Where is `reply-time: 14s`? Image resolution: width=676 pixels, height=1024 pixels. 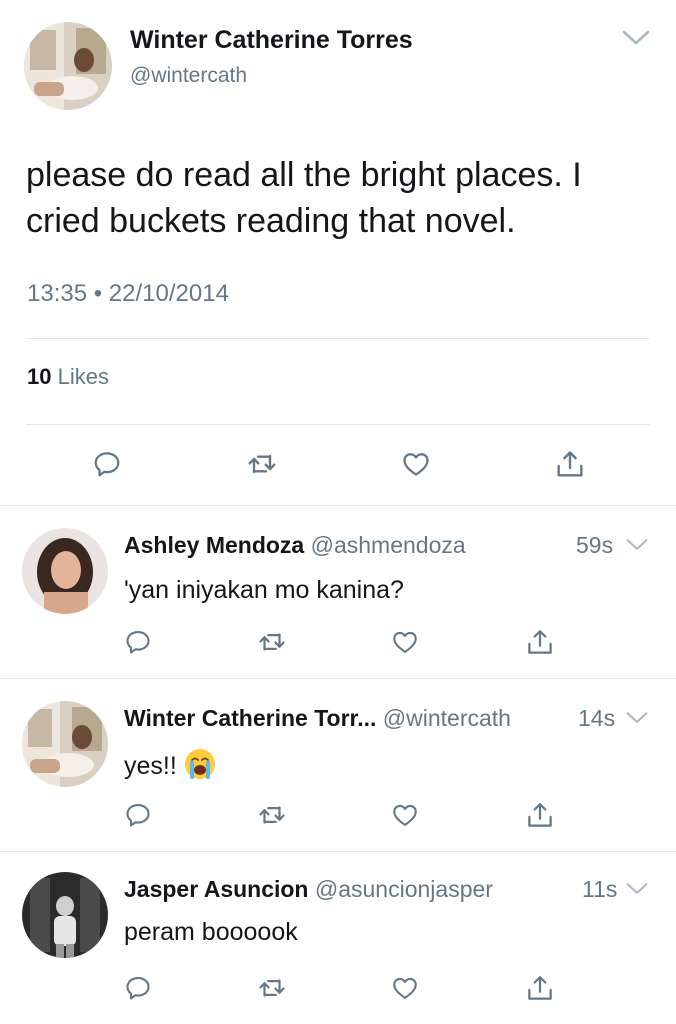 reply-time: 14s is located at coordinates (597, 718).